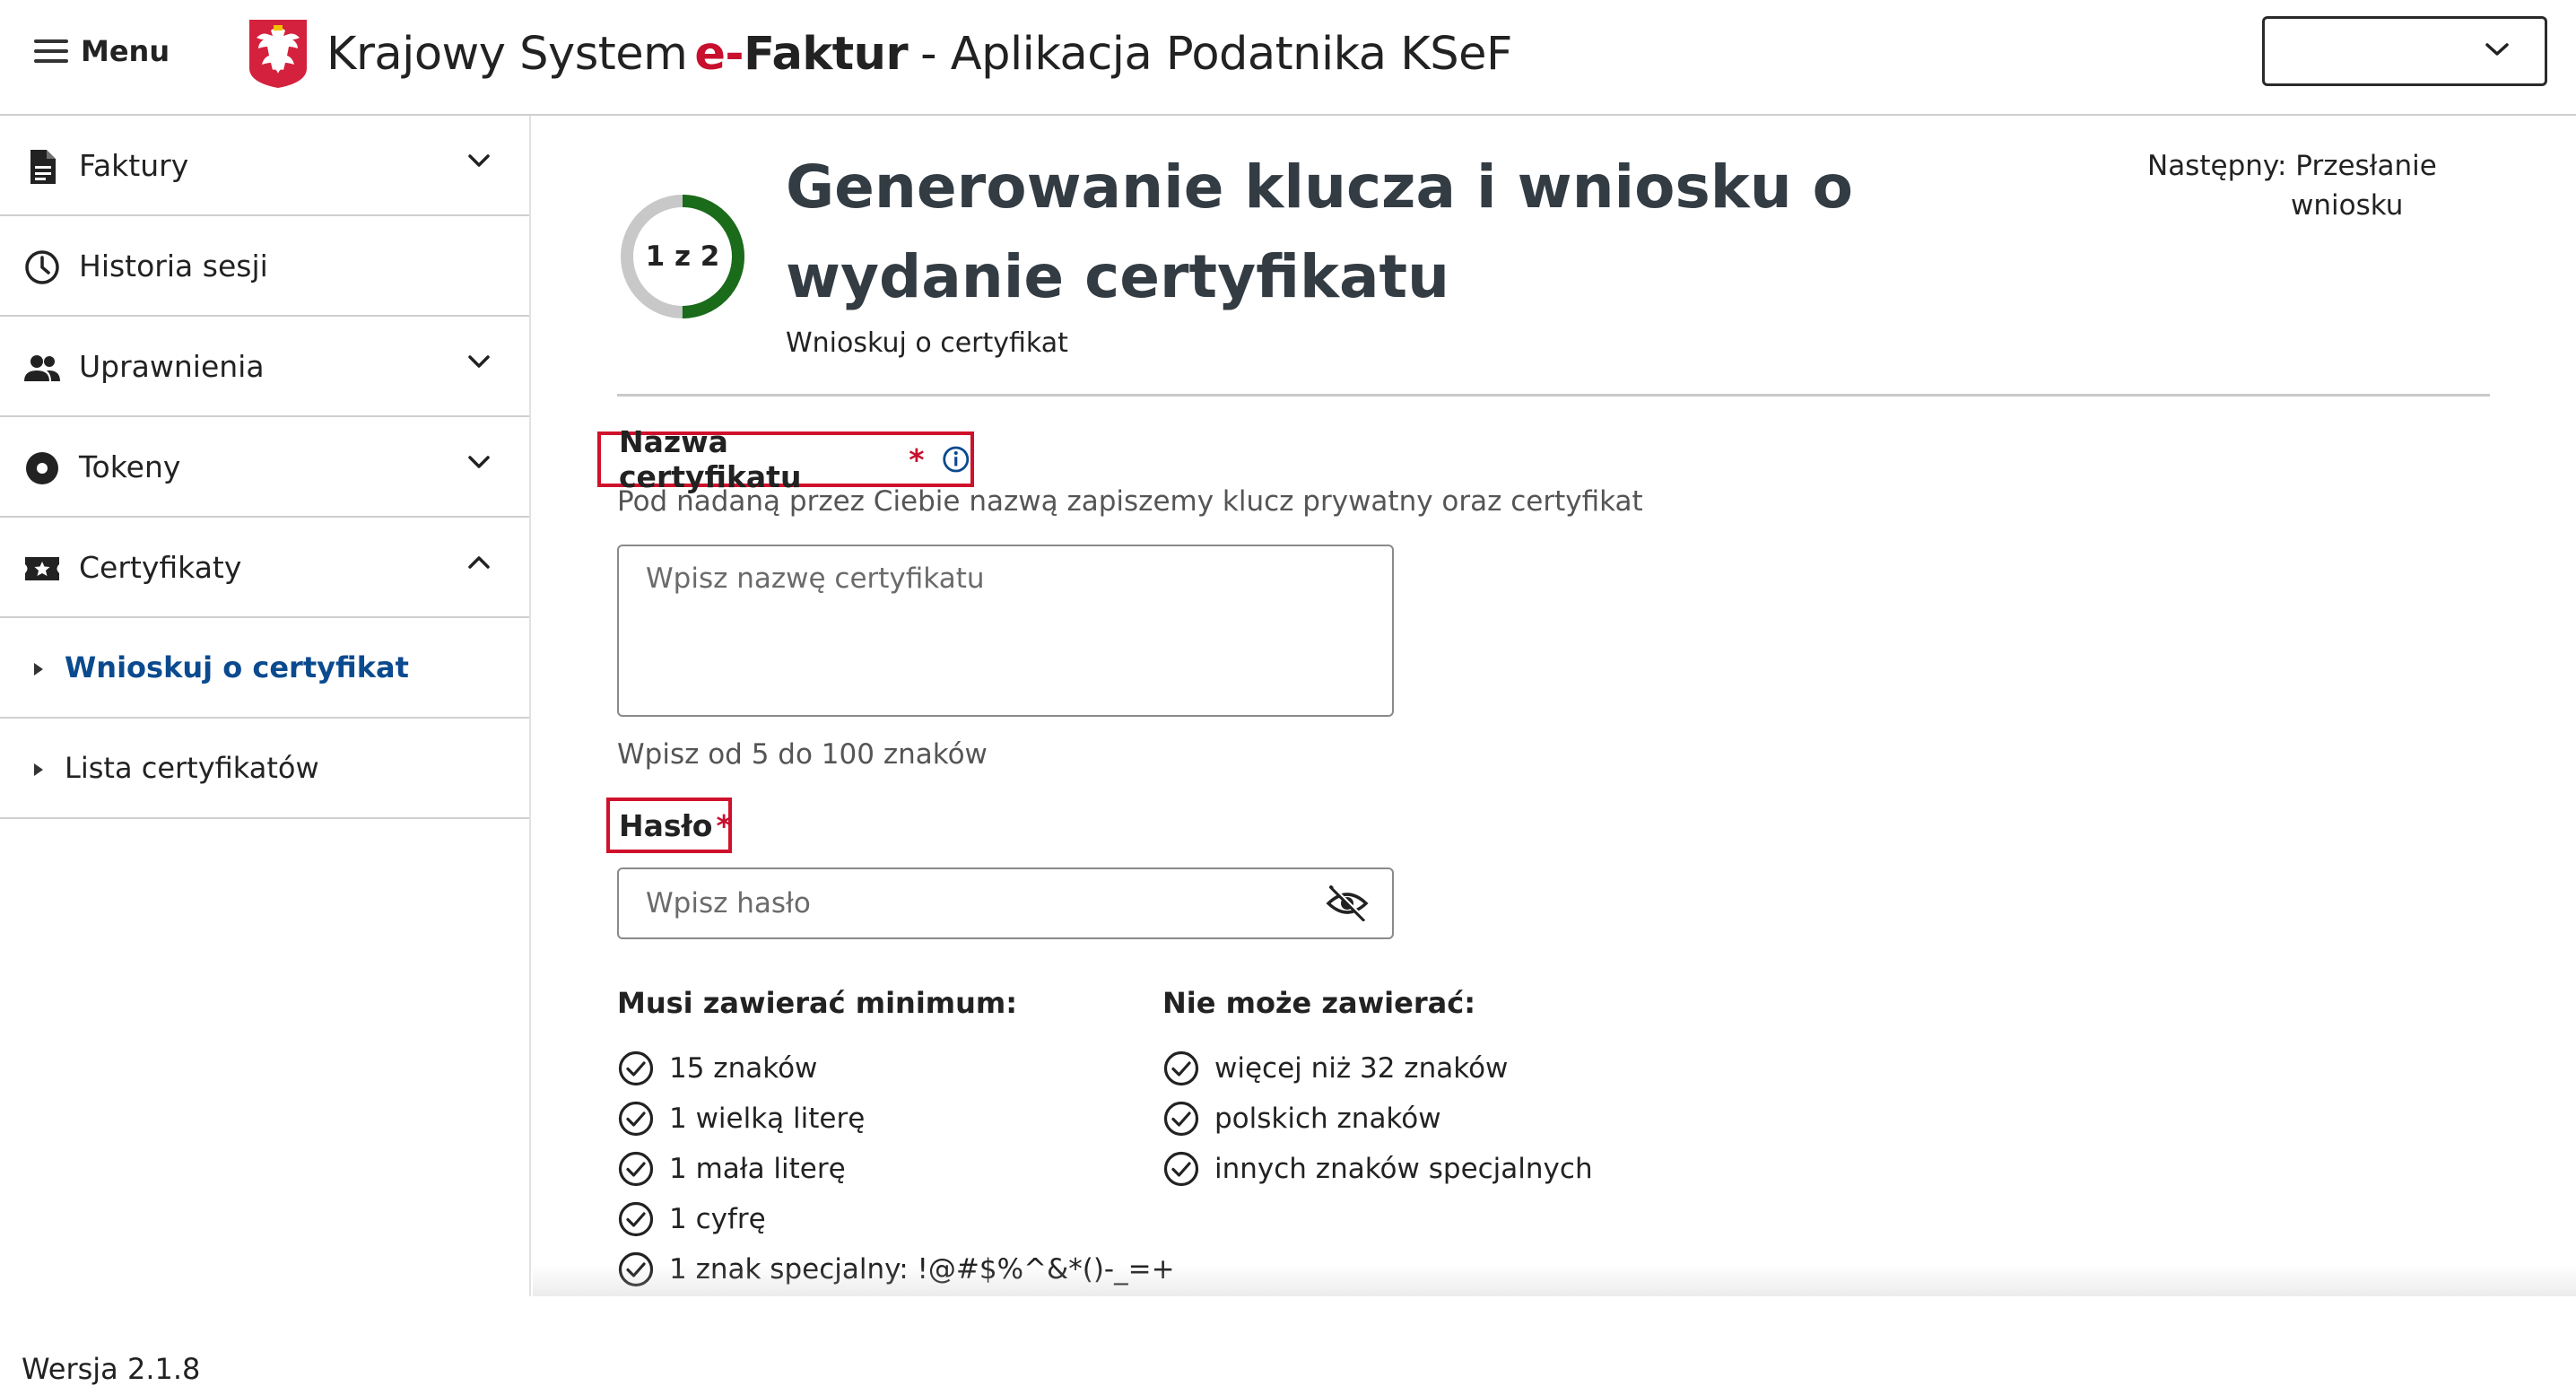  Describe the element at coordinates (955, 459) in the screenshot. I see `info-icon` at that location.